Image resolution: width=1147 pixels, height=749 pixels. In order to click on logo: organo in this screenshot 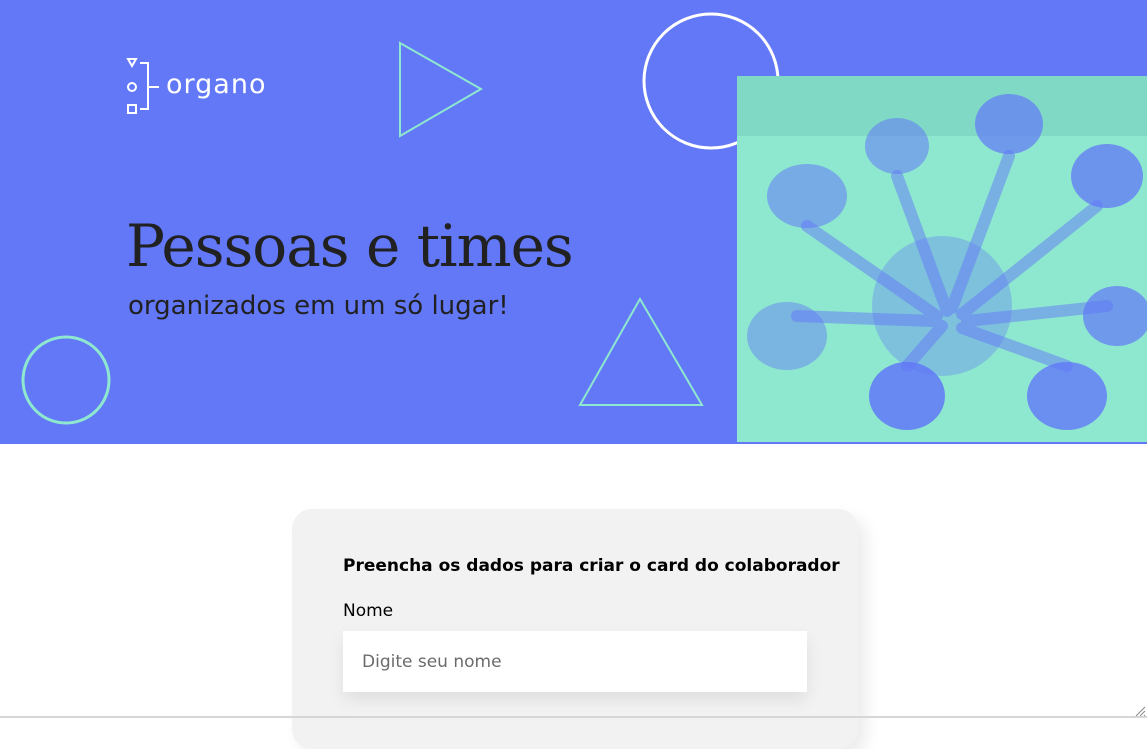, I will do `click(196, 86)`.